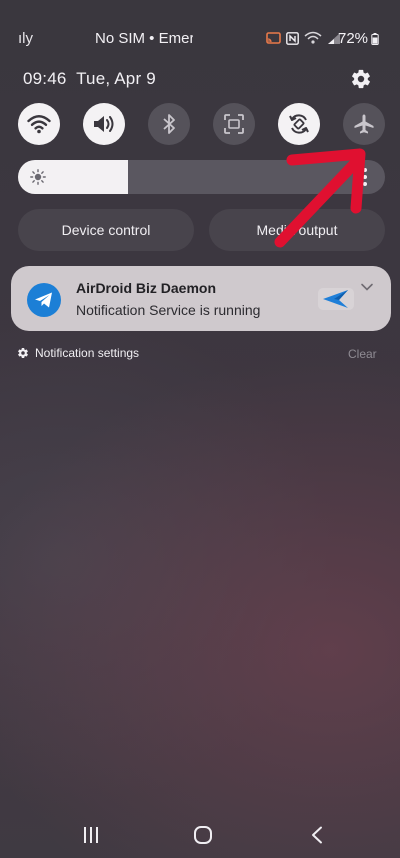  What do you see at coordinates (116, 78) in the screenshot?
I see `current-date: Tue, Apr 9` at bounding box center [116, 78].